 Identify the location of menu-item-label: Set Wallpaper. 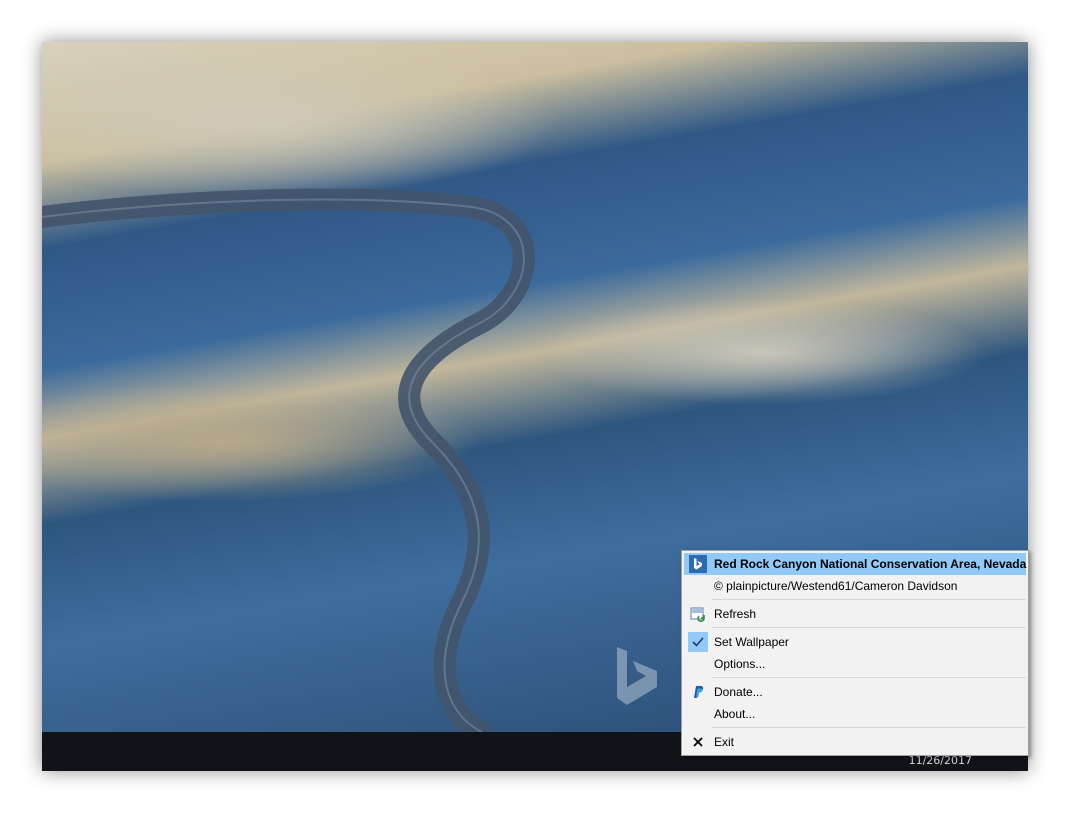
(751, 642).